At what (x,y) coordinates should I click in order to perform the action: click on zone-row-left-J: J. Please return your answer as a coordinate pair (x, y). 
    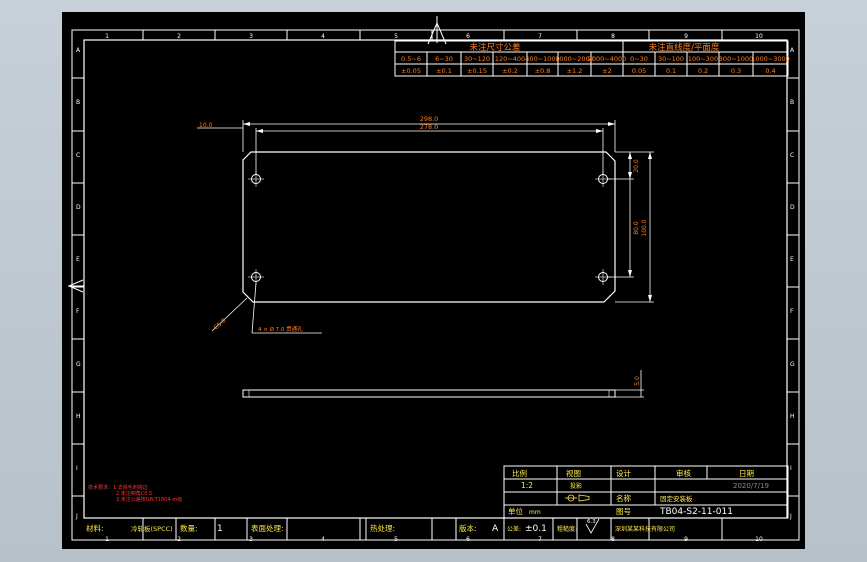
    Looking at the image, I should click on (76, 516).